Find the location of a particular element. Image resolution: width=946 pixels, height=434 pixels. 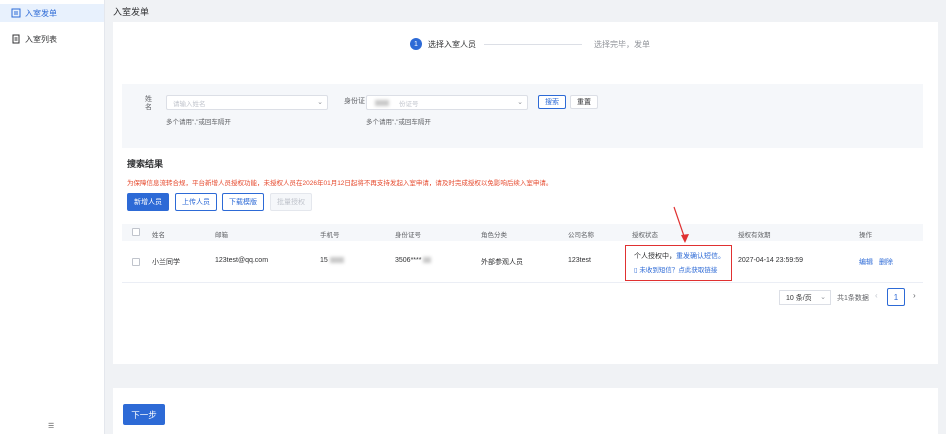

id-input: 份证号 ⌄ is located at coordinates (447, 102).